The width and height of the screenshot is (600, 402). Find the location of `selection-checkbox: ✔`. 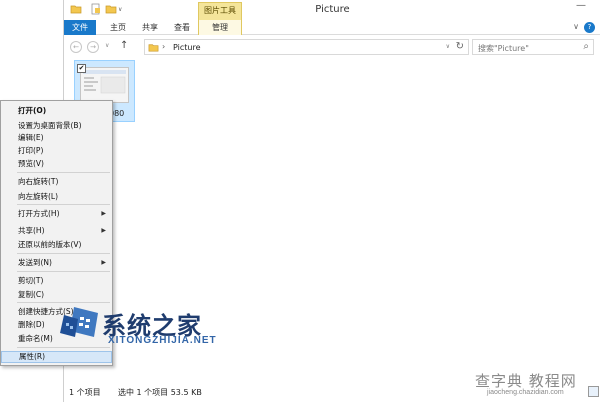

selection-checkbox: ✔ is located at coordinates (81, 68).